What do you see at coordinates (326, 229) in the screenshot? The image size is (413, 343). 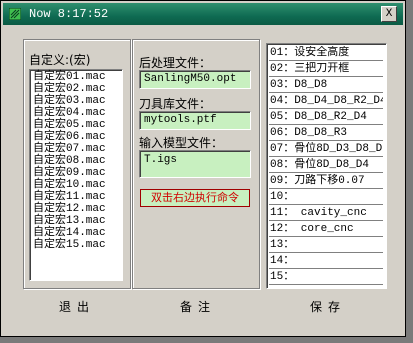 I see `command-slot: 12： core_cnc` at bounding box center [326, 229].